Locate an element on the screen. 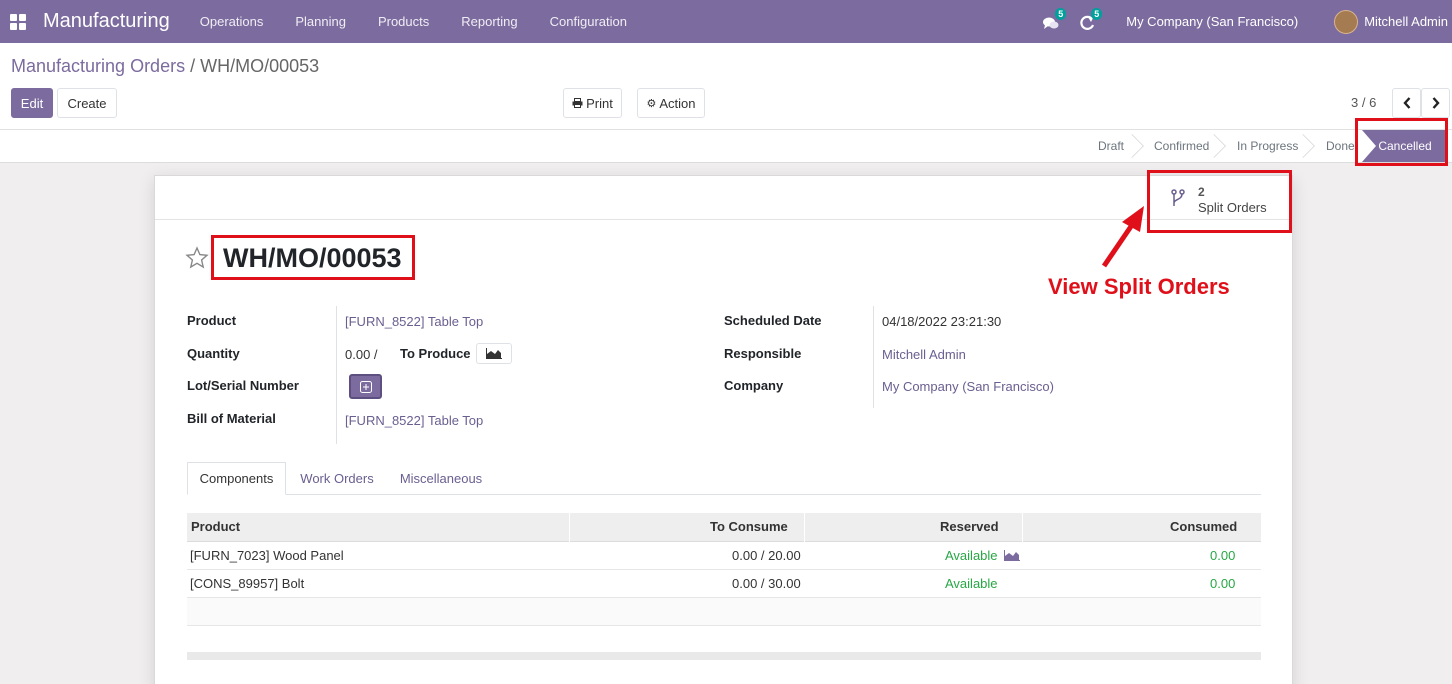  highlight-title-box is located at coordinates (313, 257).